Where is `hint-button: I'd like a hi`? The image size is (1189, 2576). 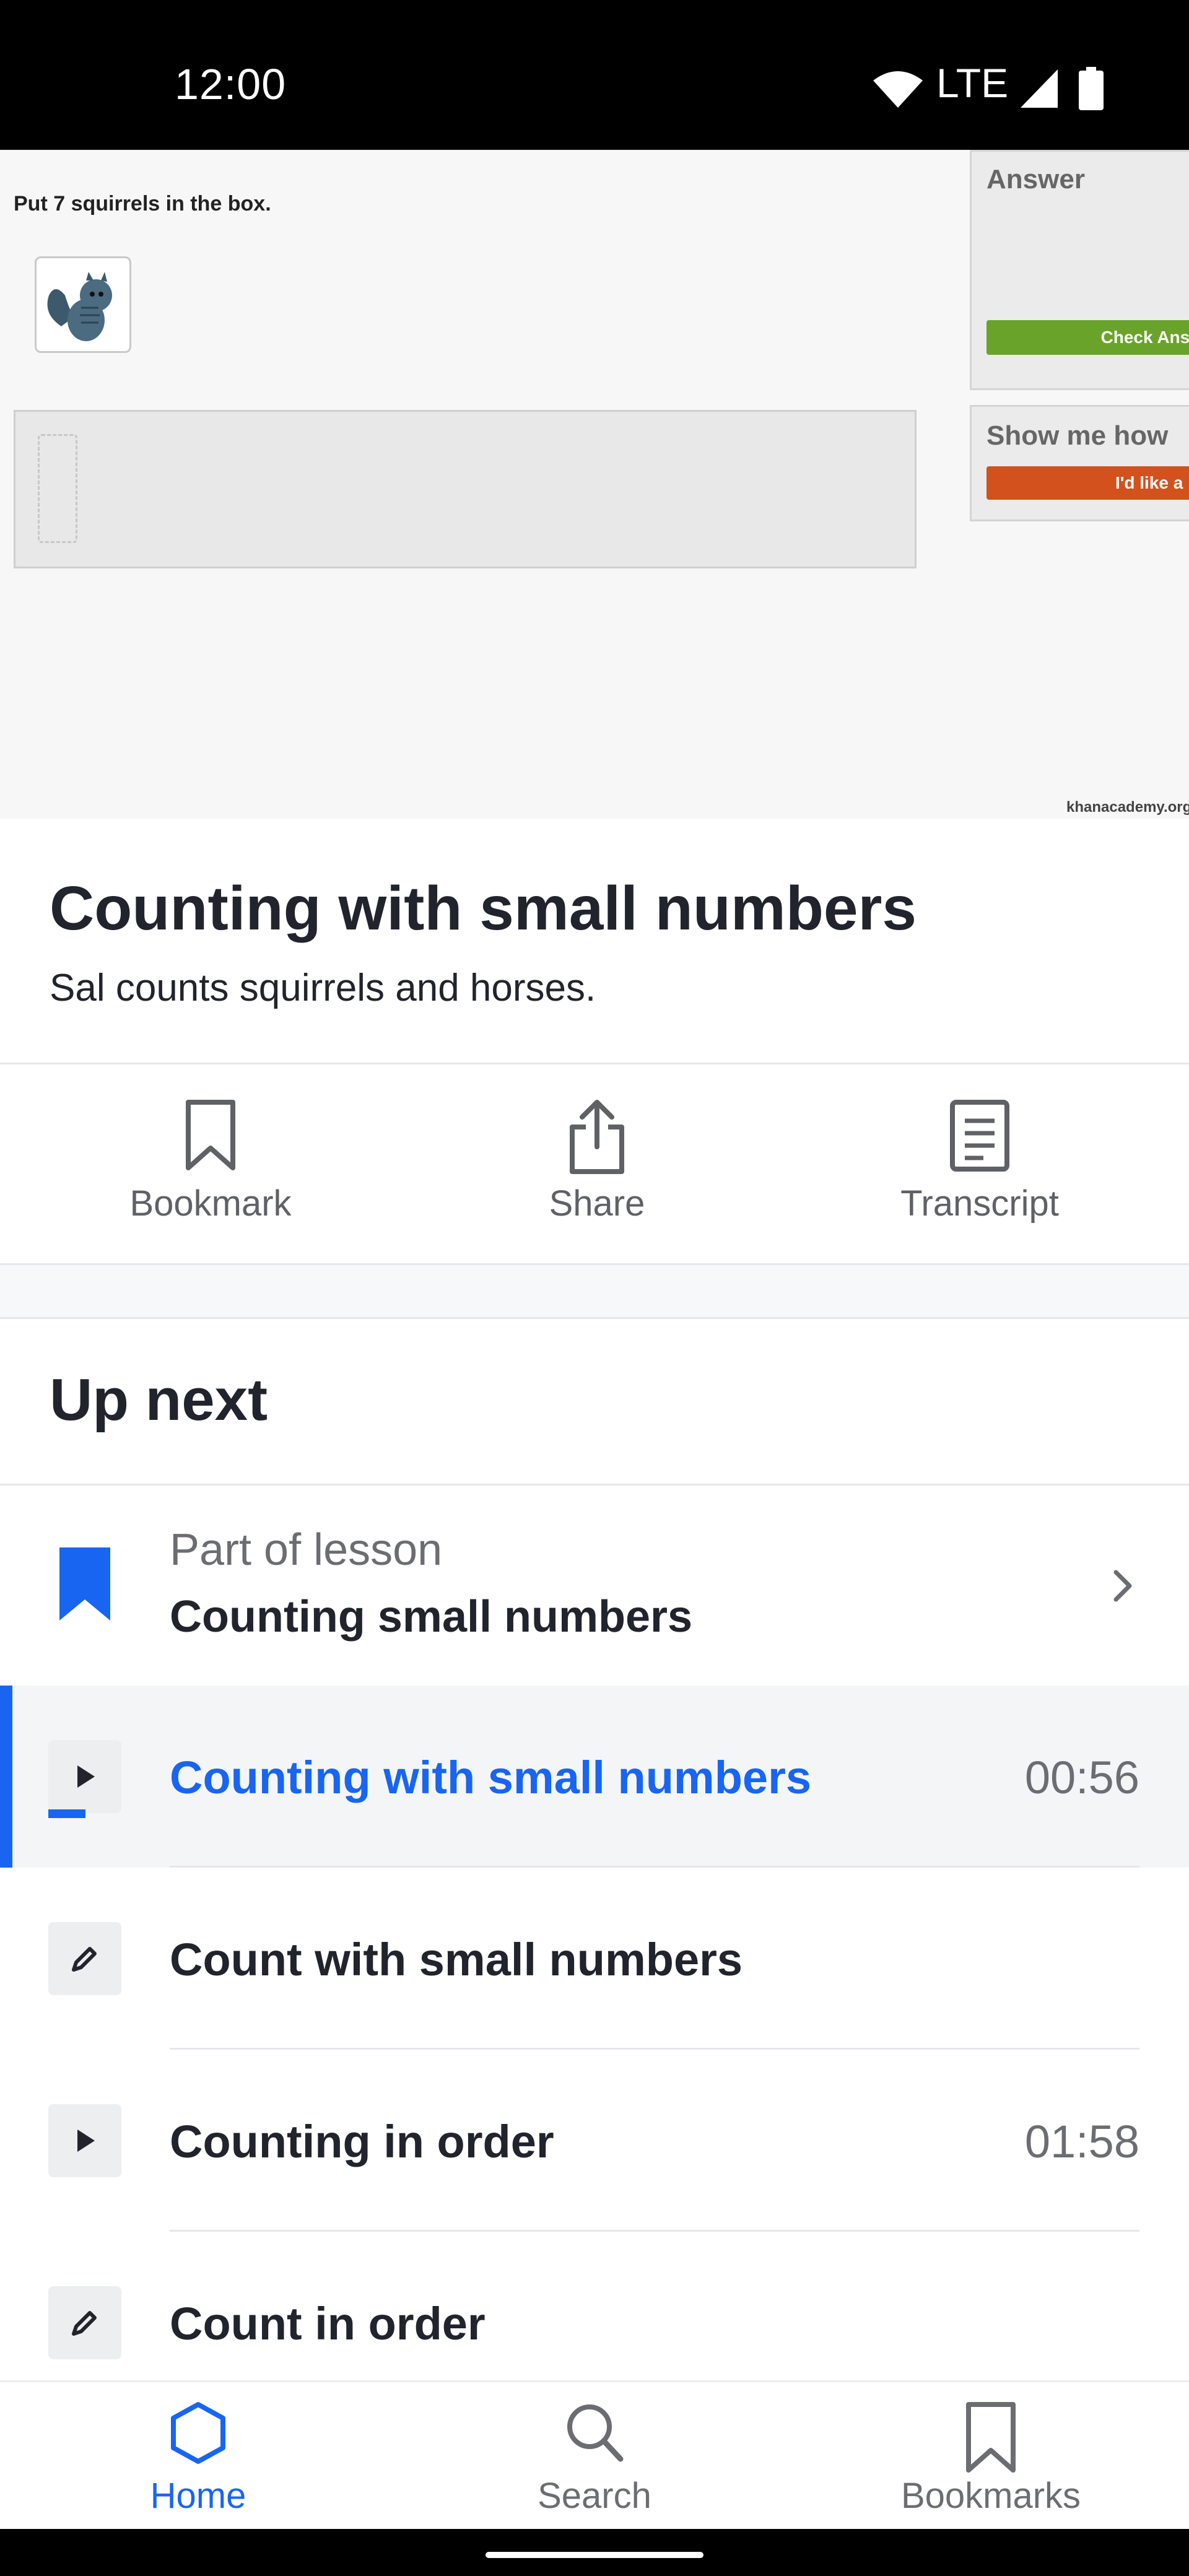 hint-button: I'd like a hi is located at coordinates (1087, 483).